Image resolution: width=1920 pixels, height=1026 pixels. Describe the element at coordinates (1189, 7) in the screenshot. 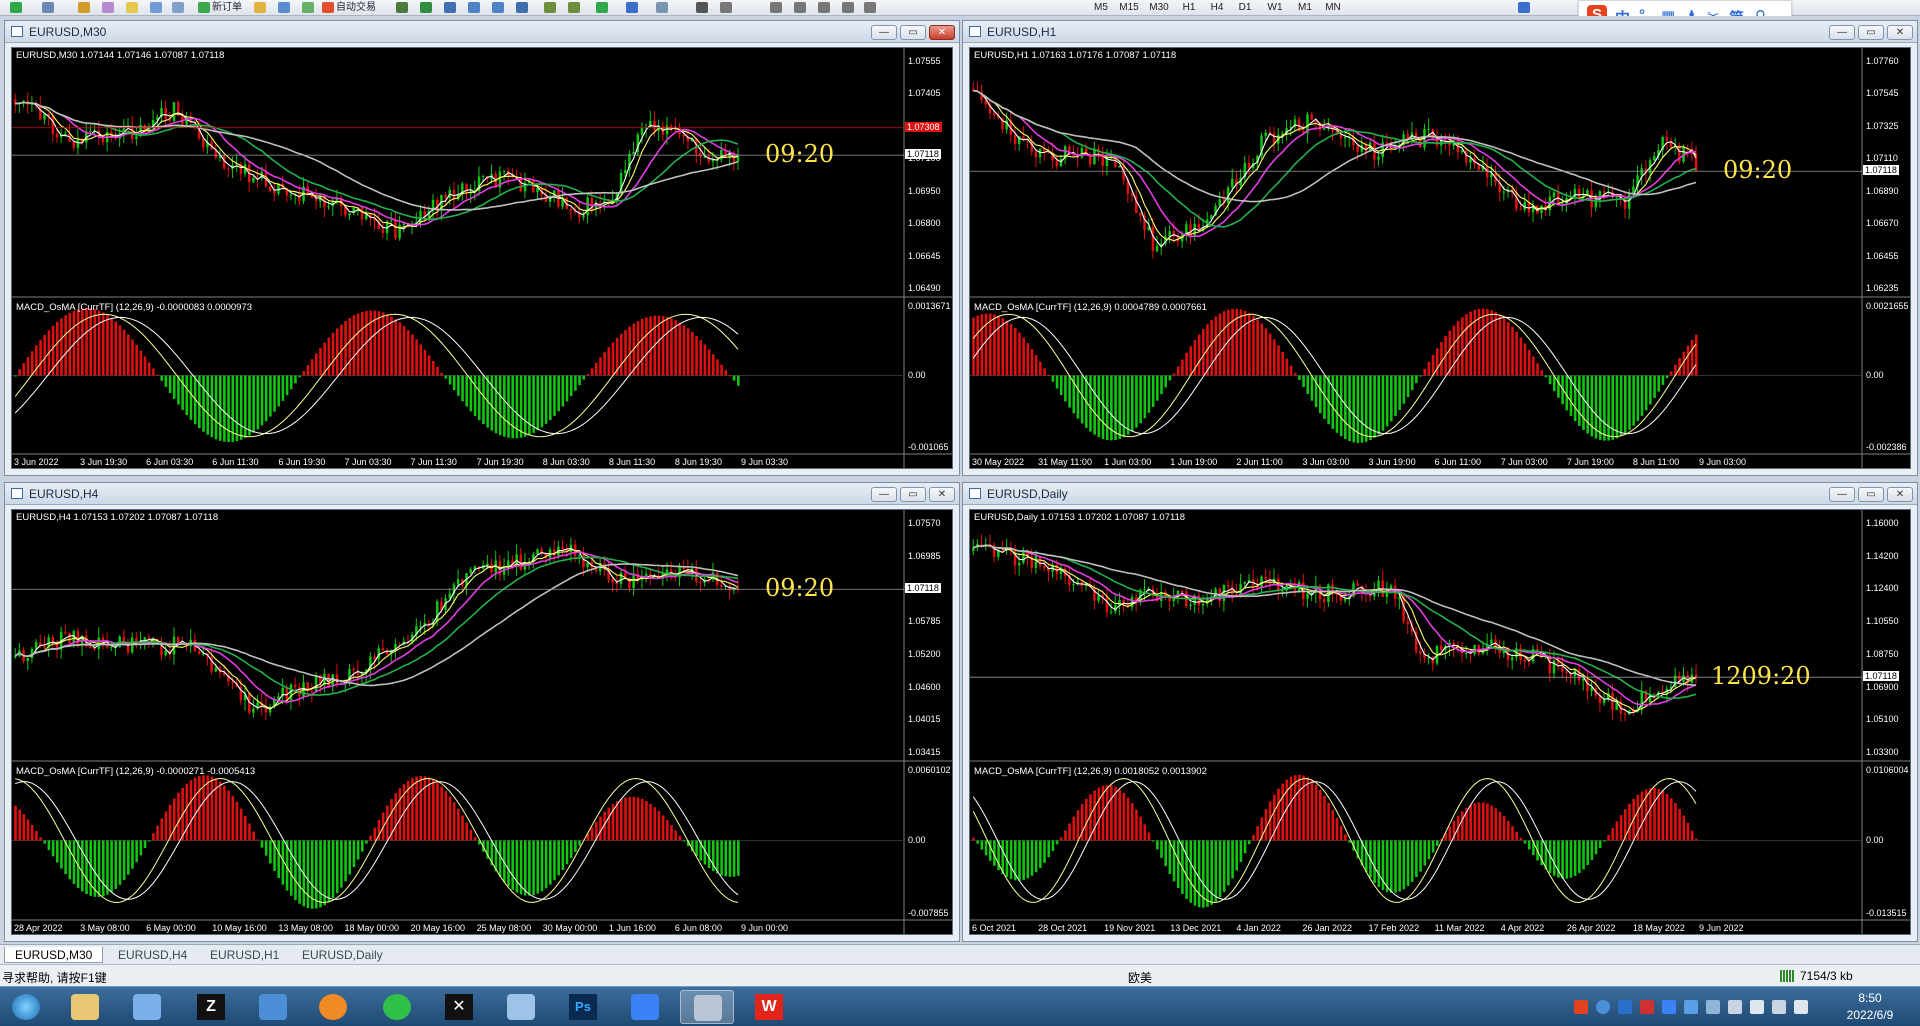

I see `timeframe-h1: H1` at that location.